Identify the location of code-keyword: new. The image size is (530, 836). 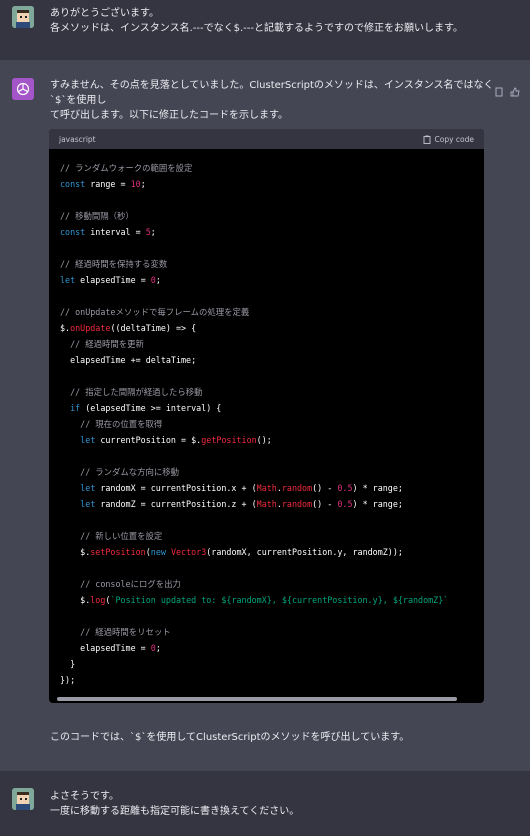
(158, 552).